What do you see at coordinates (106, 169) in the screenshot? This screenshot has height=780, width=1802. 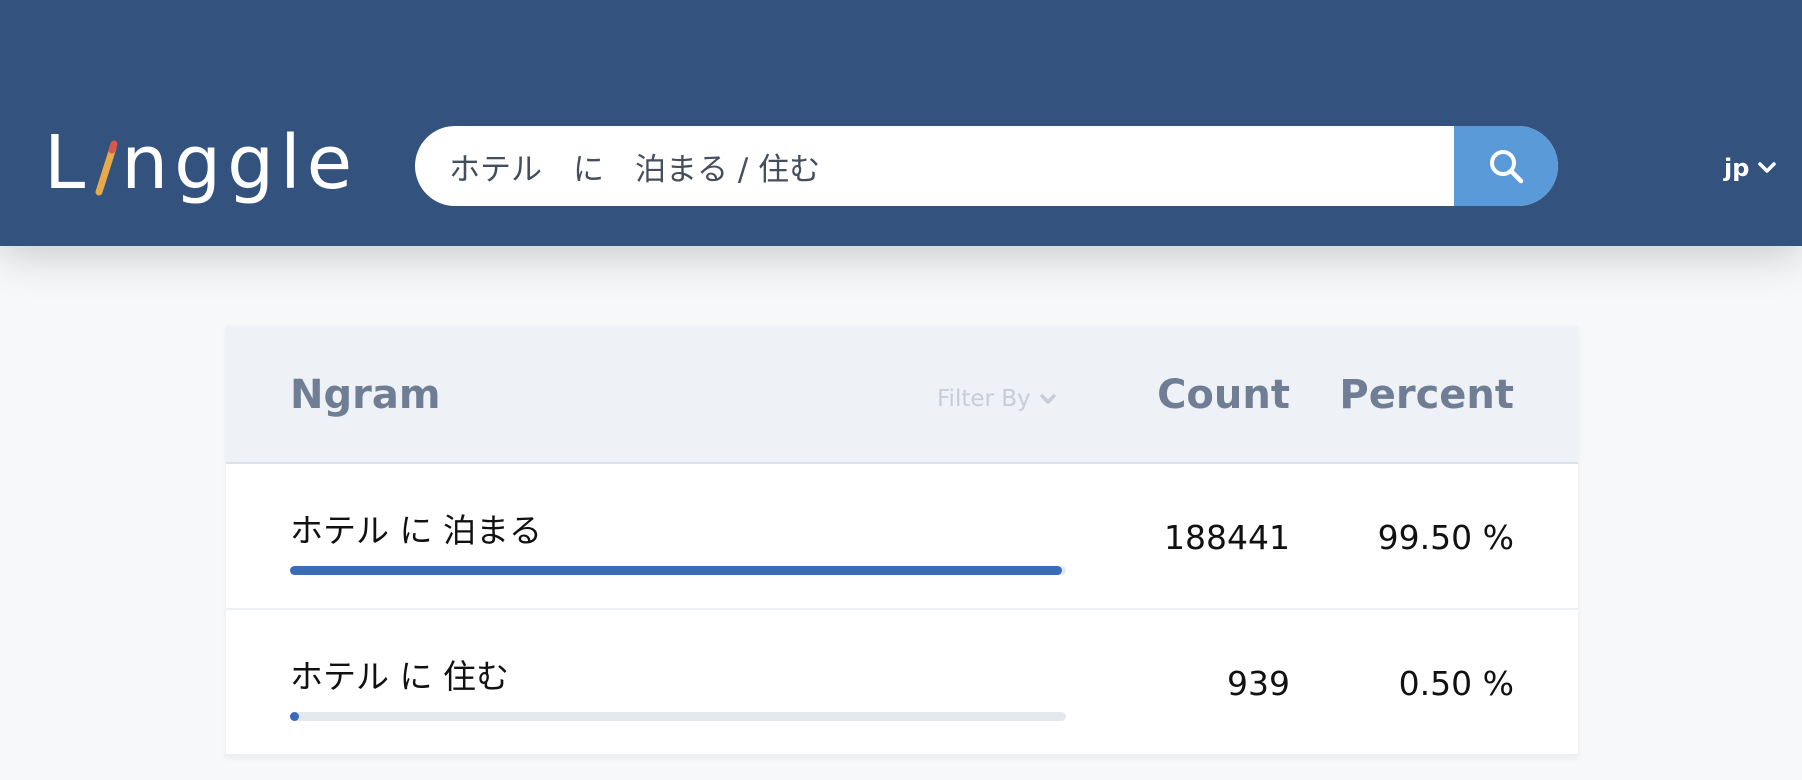 I see `pencil-icon` at bounding box center [106, 169].